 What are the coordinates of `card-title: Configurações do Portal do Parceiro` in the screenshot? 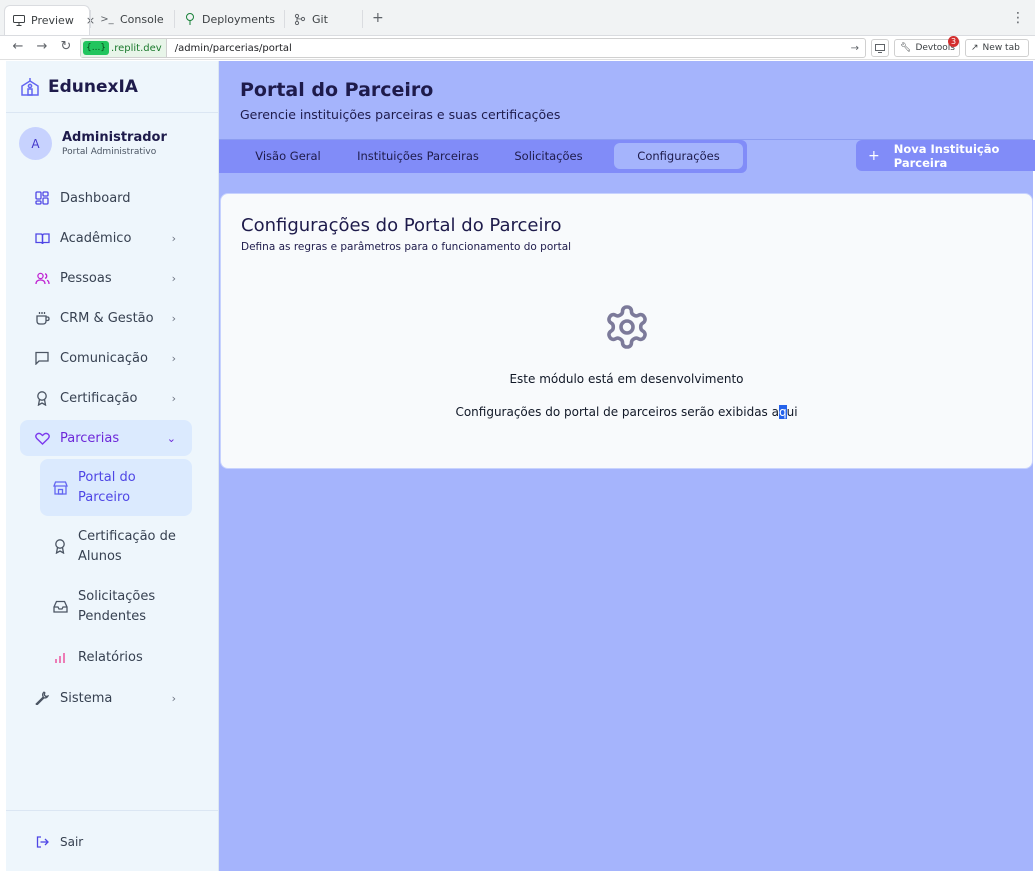 It's located at (401, 225).